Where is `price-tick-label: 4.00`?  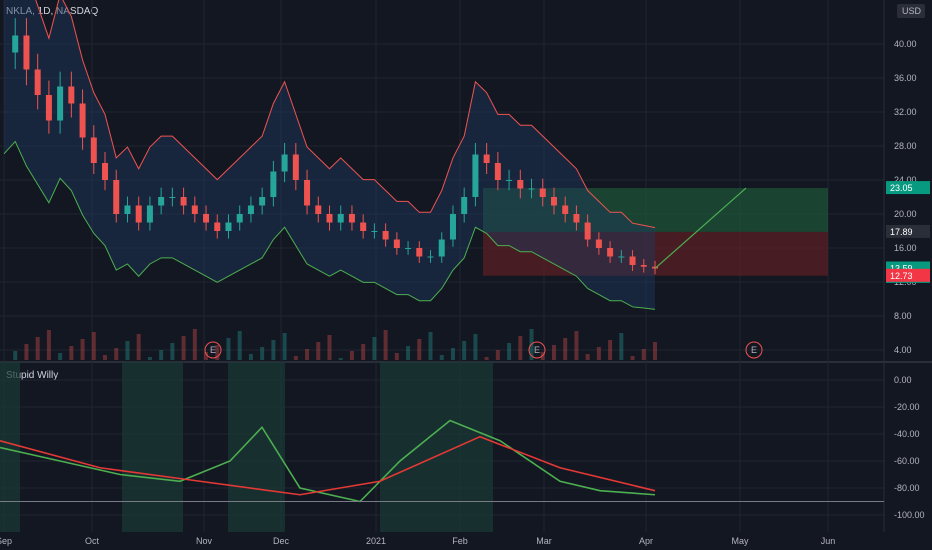
price-tick-label: 4.00 is located at coordinates (903, 350).